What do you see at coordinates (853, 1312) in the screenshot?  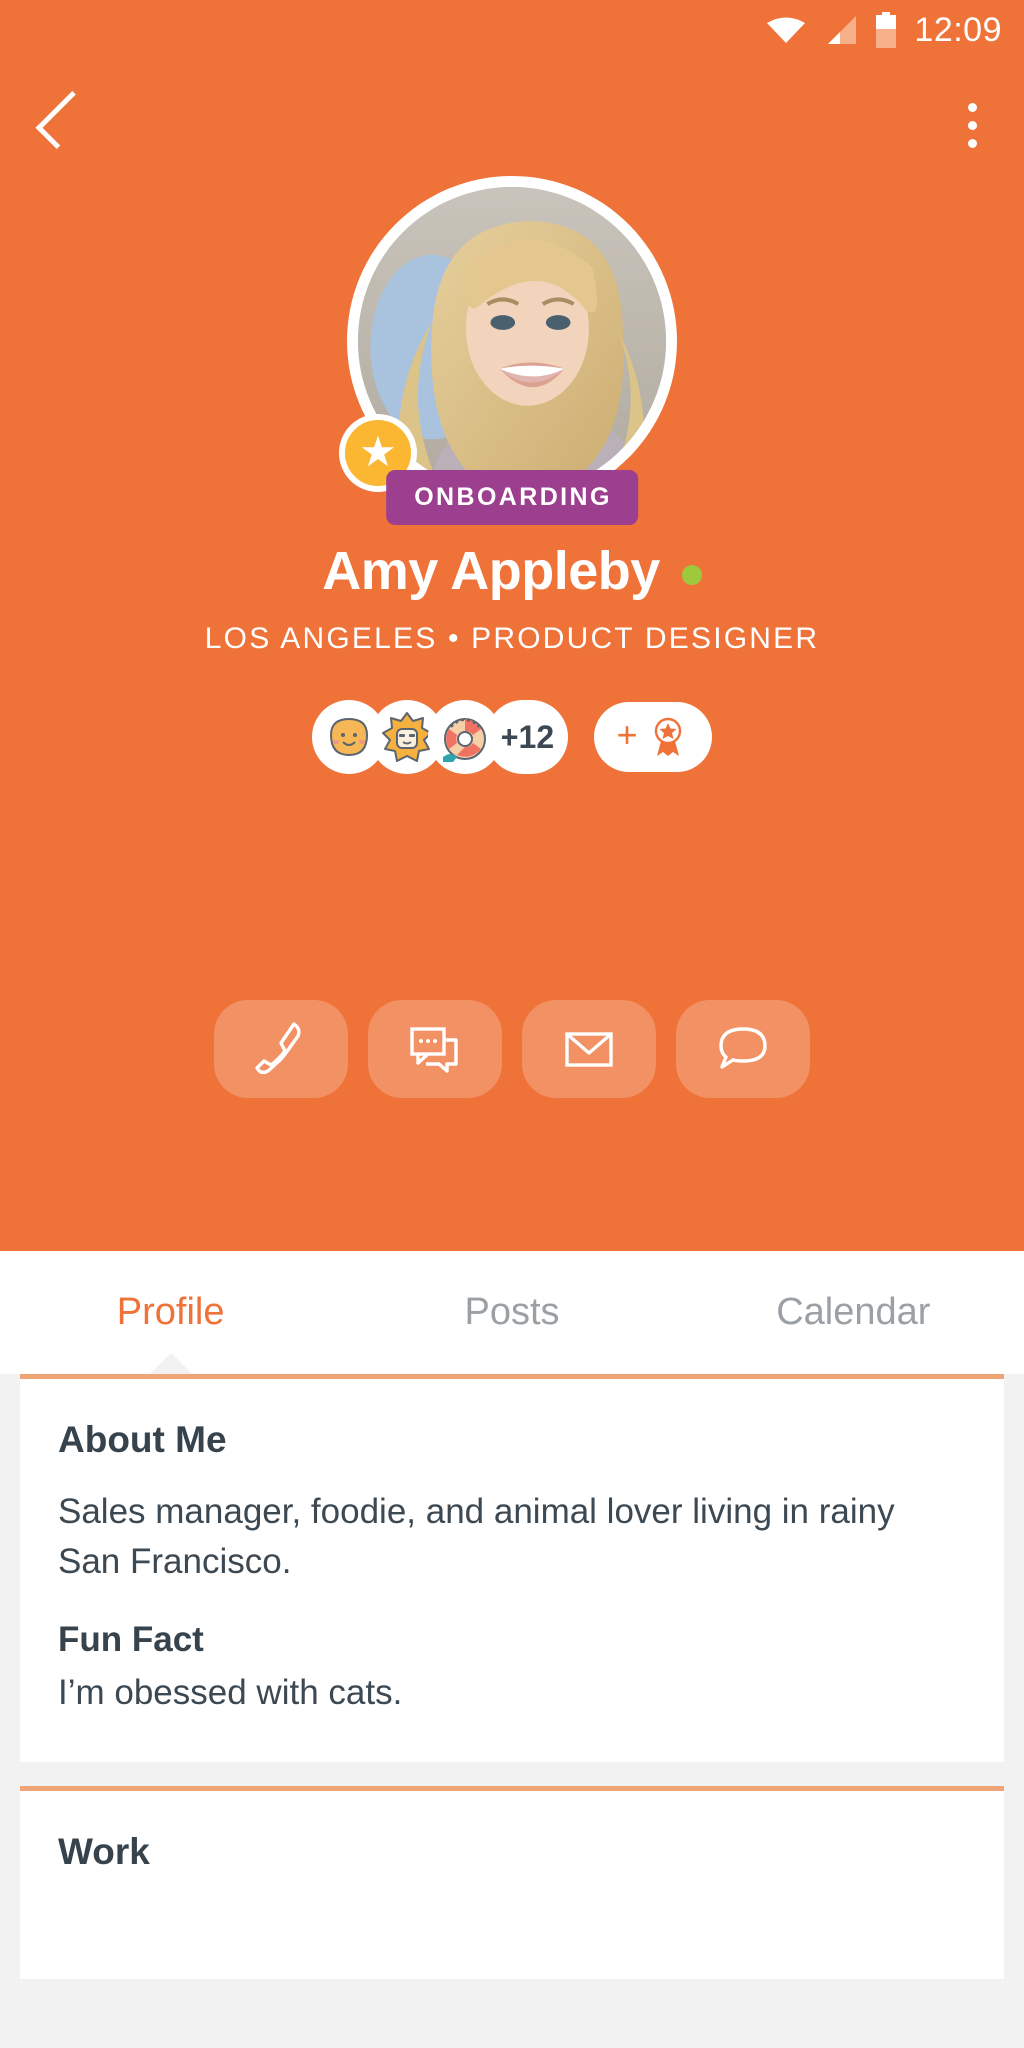 I see `tab-calendar: Calendar` at bounding box center [853, 1312].